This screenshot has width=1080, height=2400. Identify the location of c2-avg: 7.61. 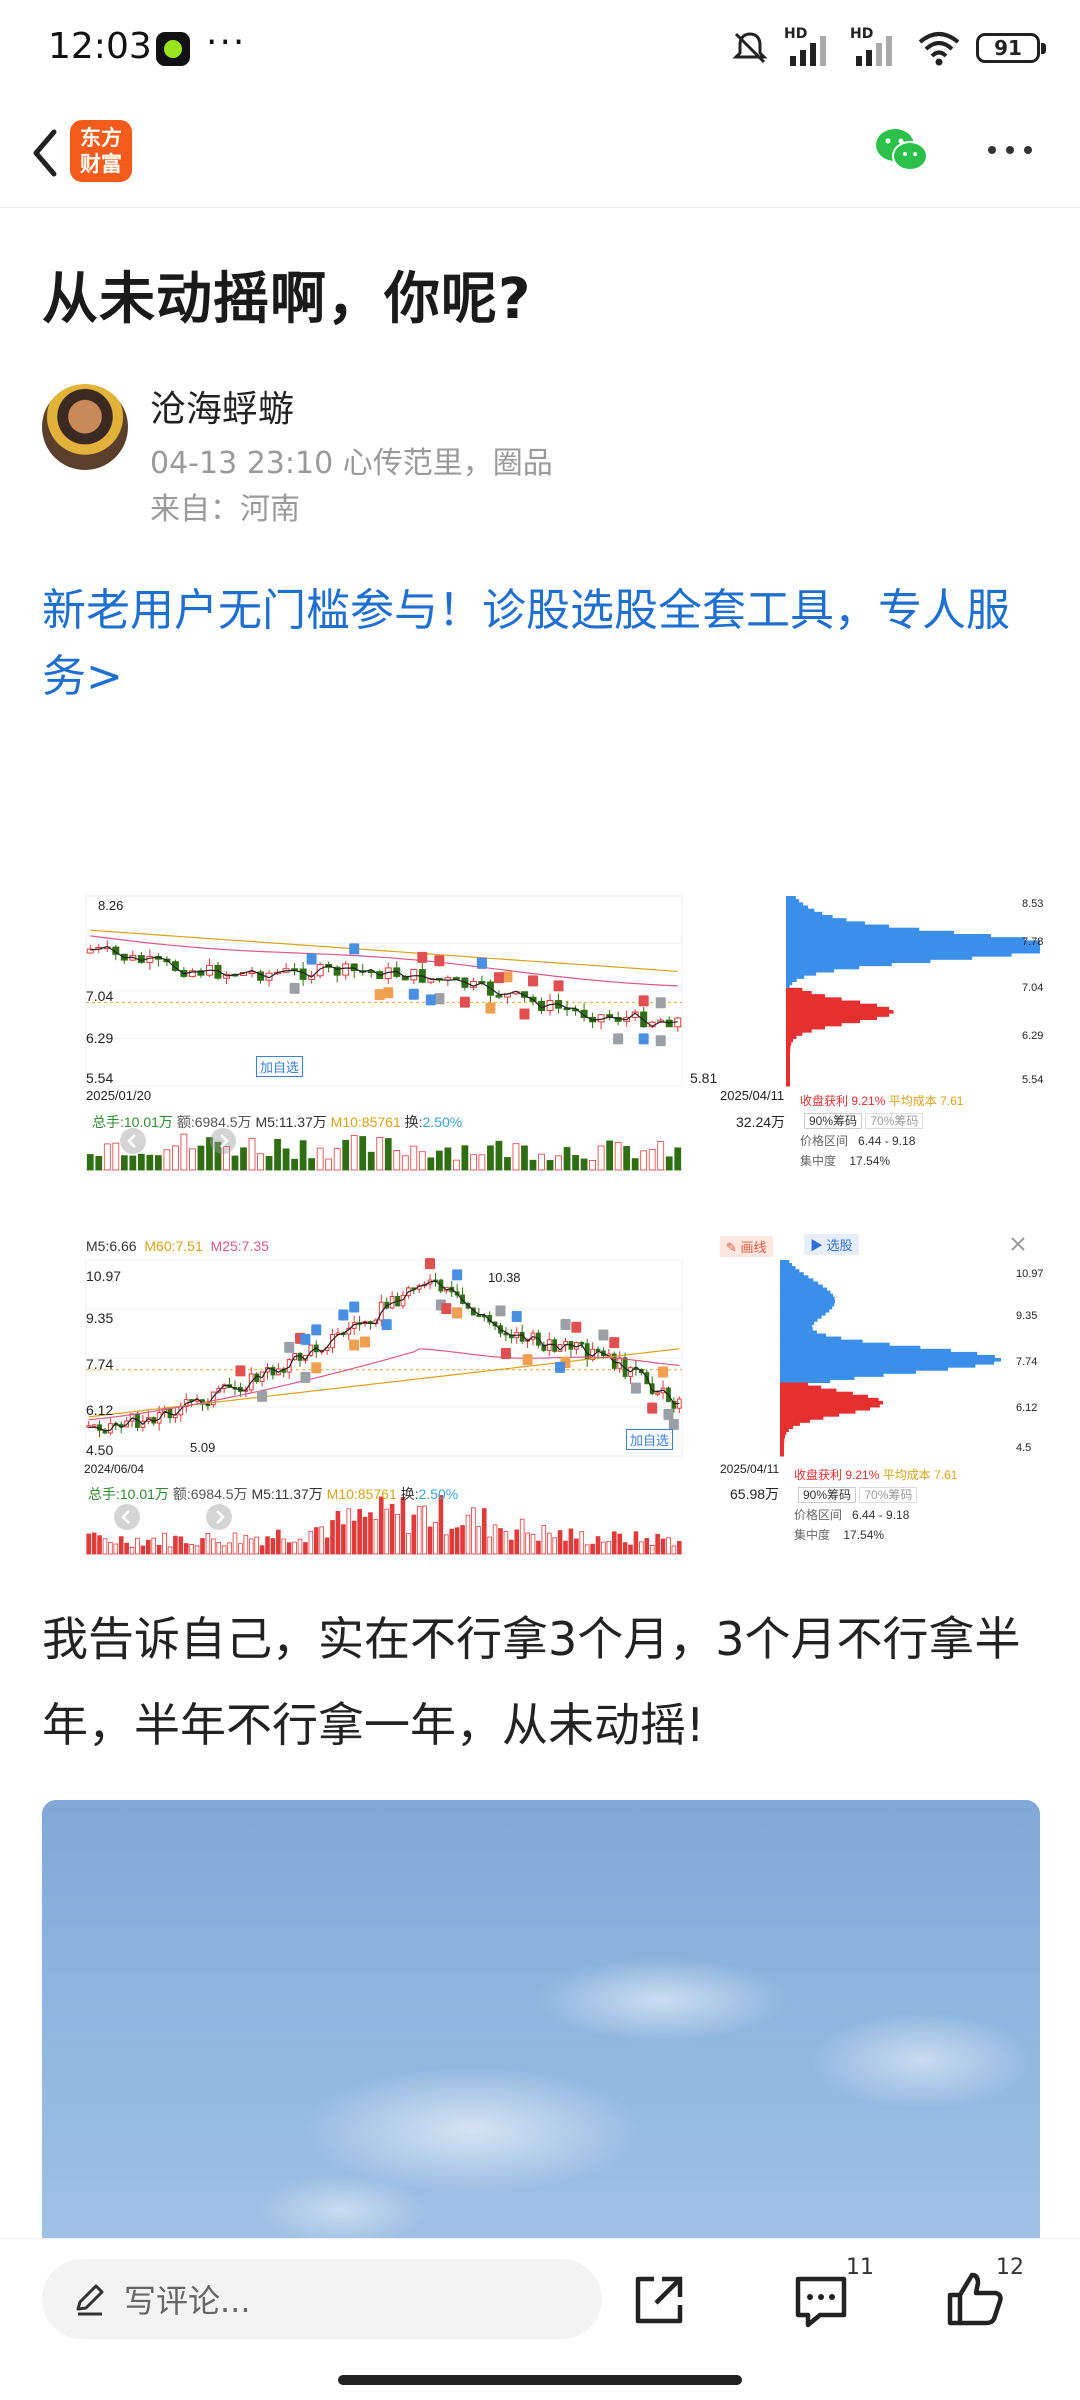
(946, 1475).